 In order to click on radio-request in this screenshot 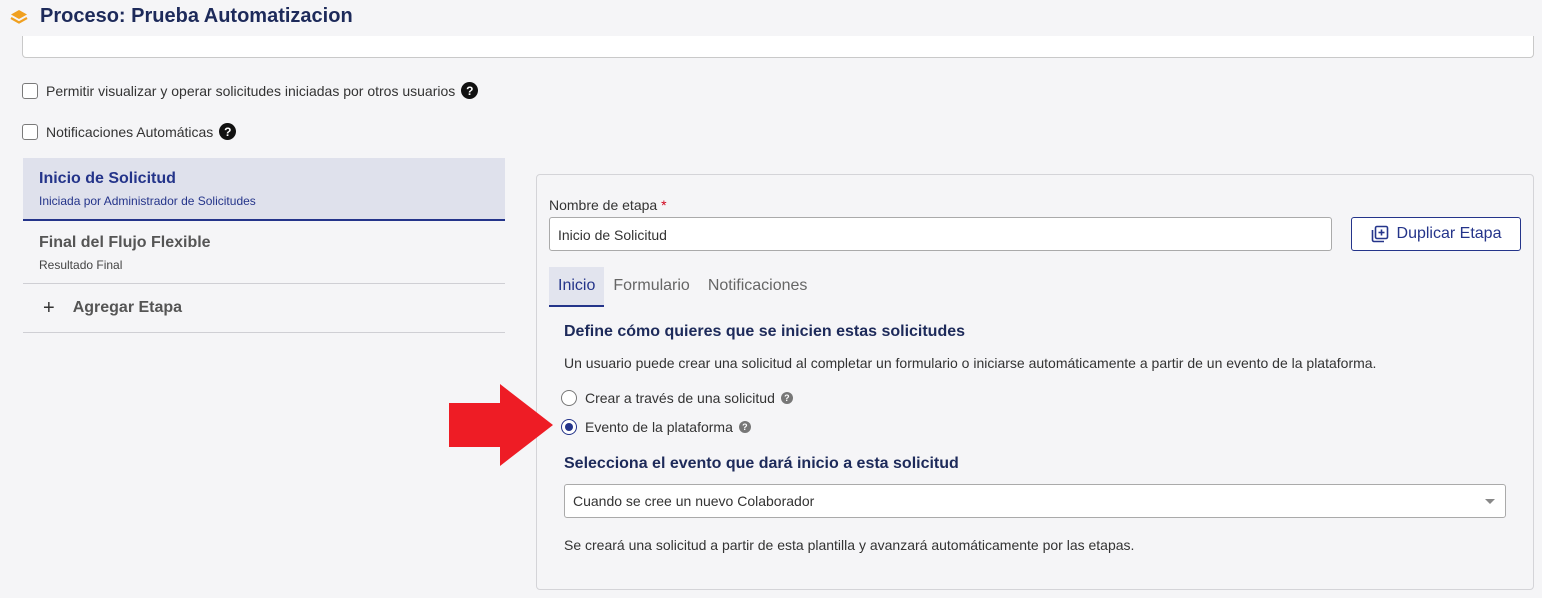, I will do `click(569, 398)`.